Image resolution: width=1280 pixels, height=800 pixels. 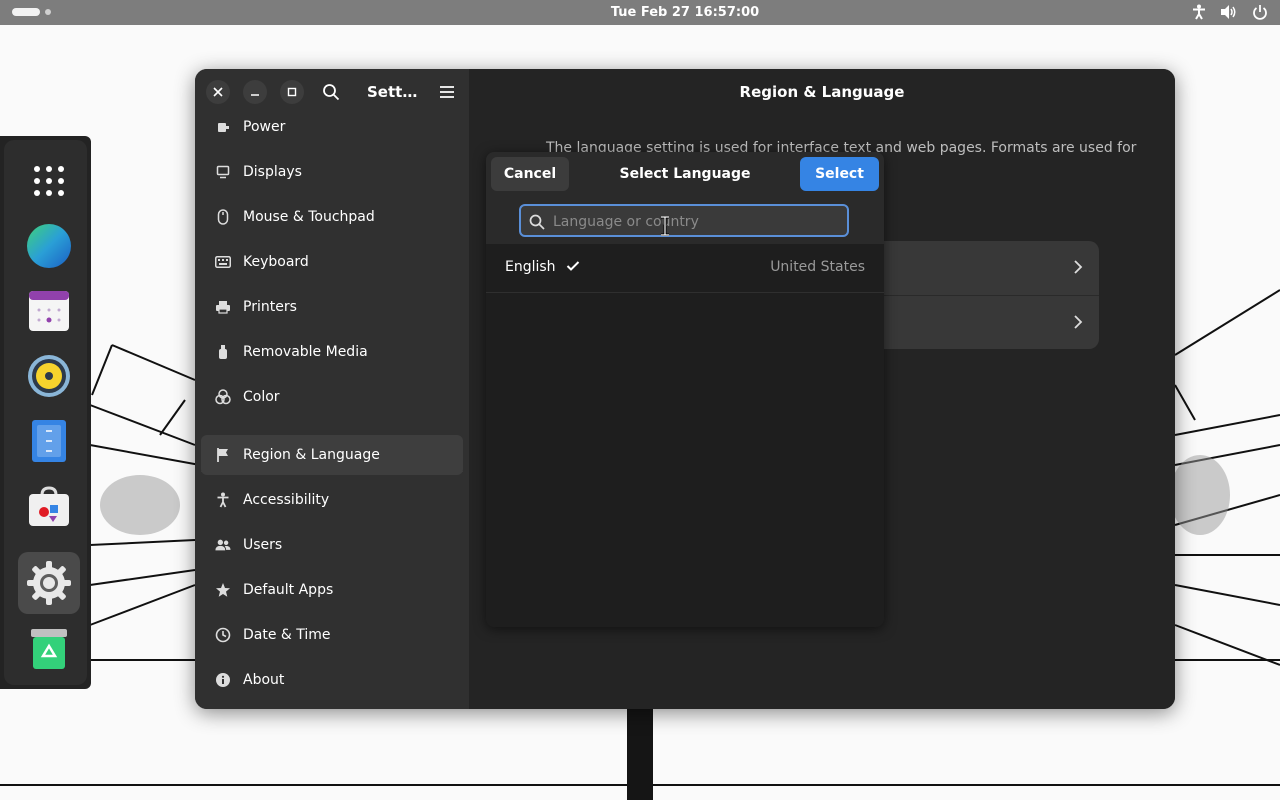 What do you see at coordinates (49, 376) in the screenshot?
I see `music-icon` at bounding box center [49, 376].